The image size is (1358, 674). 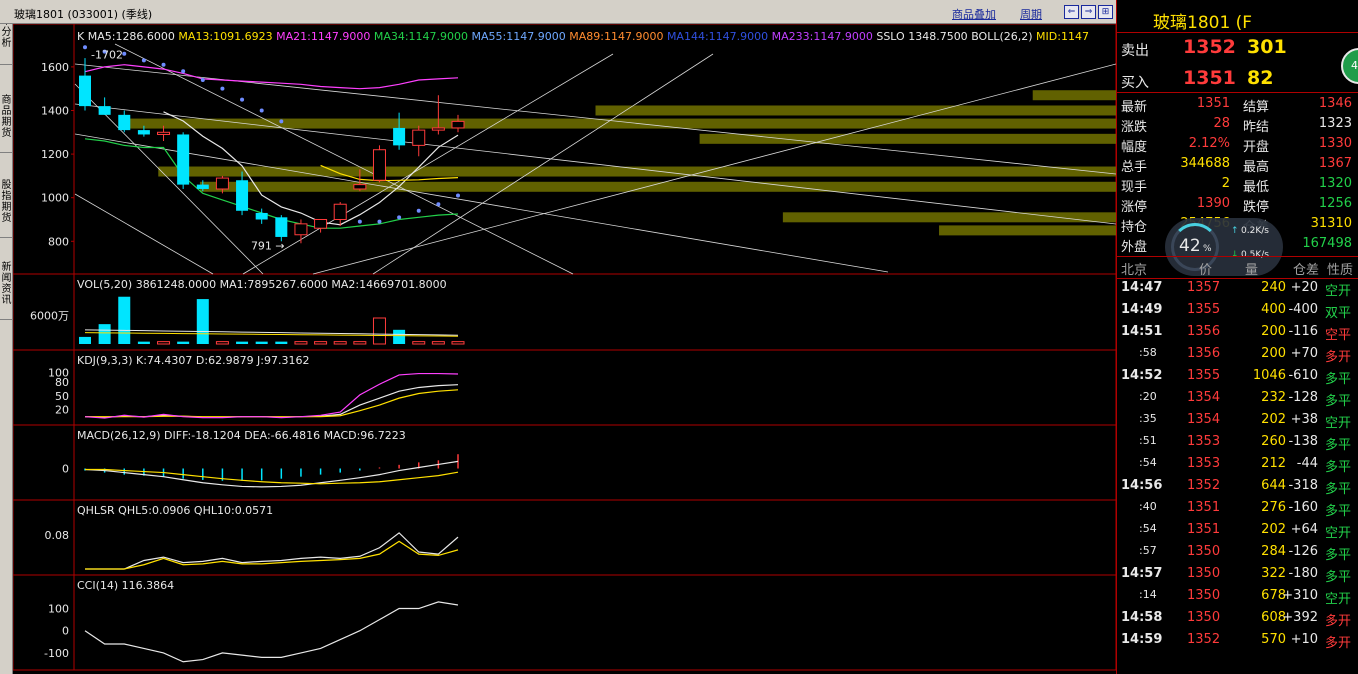 What do you see at coordinates (1142, 309) in the screenshot?
I see `tick-time: 14:49` at bounding box center [1142, 309].